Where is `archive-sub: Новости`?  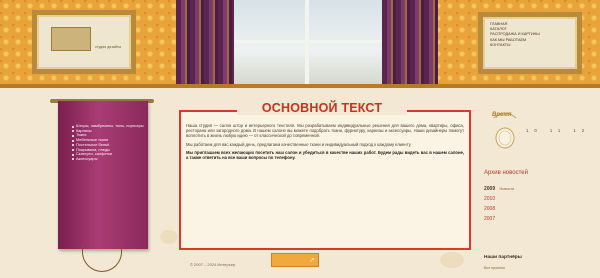
archive-sub: Новости is located at coordinates (507, 189).